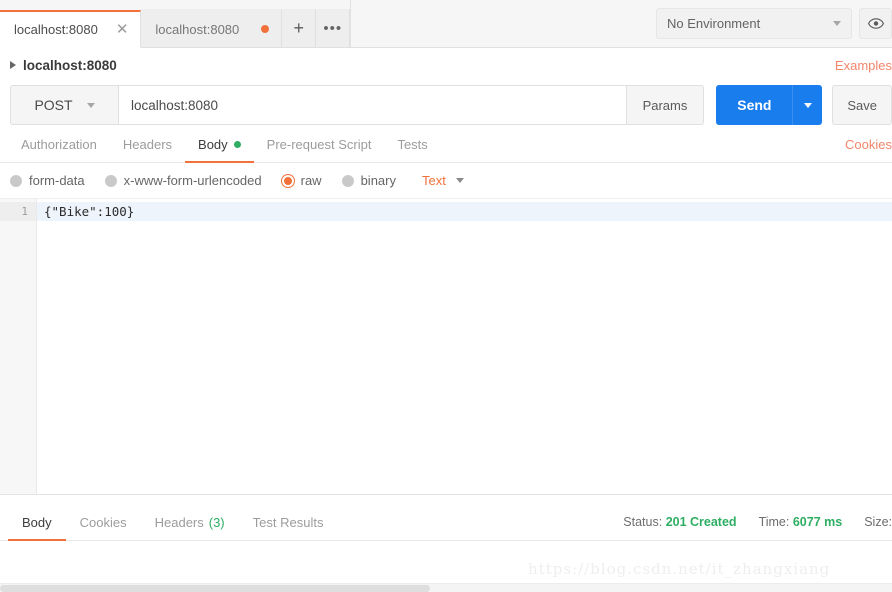  I want to click on response-tab-test-results-label: Test Results, so click(288, 522).